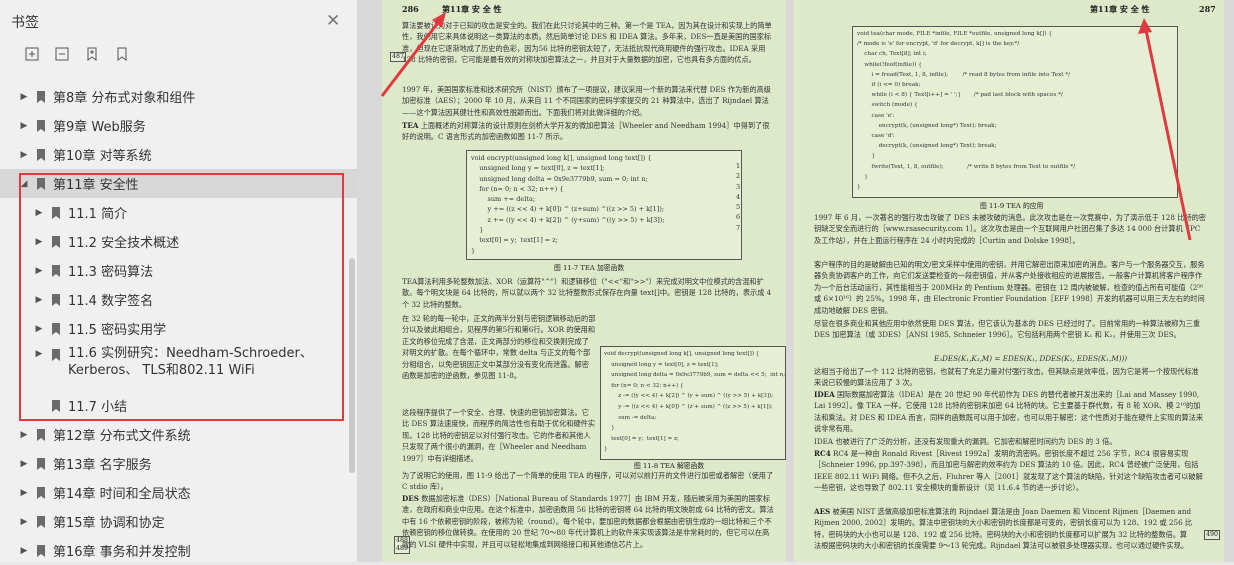 The image size is (1234, 565). What do you see at coordinates (124, 243) in the screenshot?
I see `bookmark-label: 11.2 安全技术概述` at bounding box center [124, 243].